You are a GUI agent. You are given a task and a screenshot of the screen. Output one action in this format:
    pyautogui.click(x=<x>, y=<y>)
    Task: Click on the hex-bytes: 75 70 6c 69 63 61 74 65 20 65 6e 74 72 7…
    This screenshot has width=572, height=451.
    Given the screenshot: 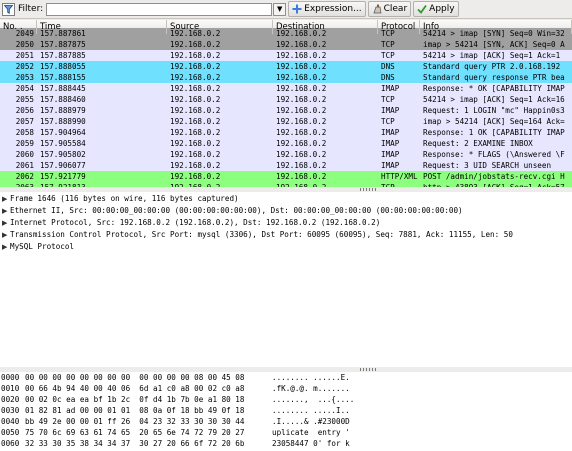 What is the action you would take?
    pyautogui.click(x=148, y=432)
    